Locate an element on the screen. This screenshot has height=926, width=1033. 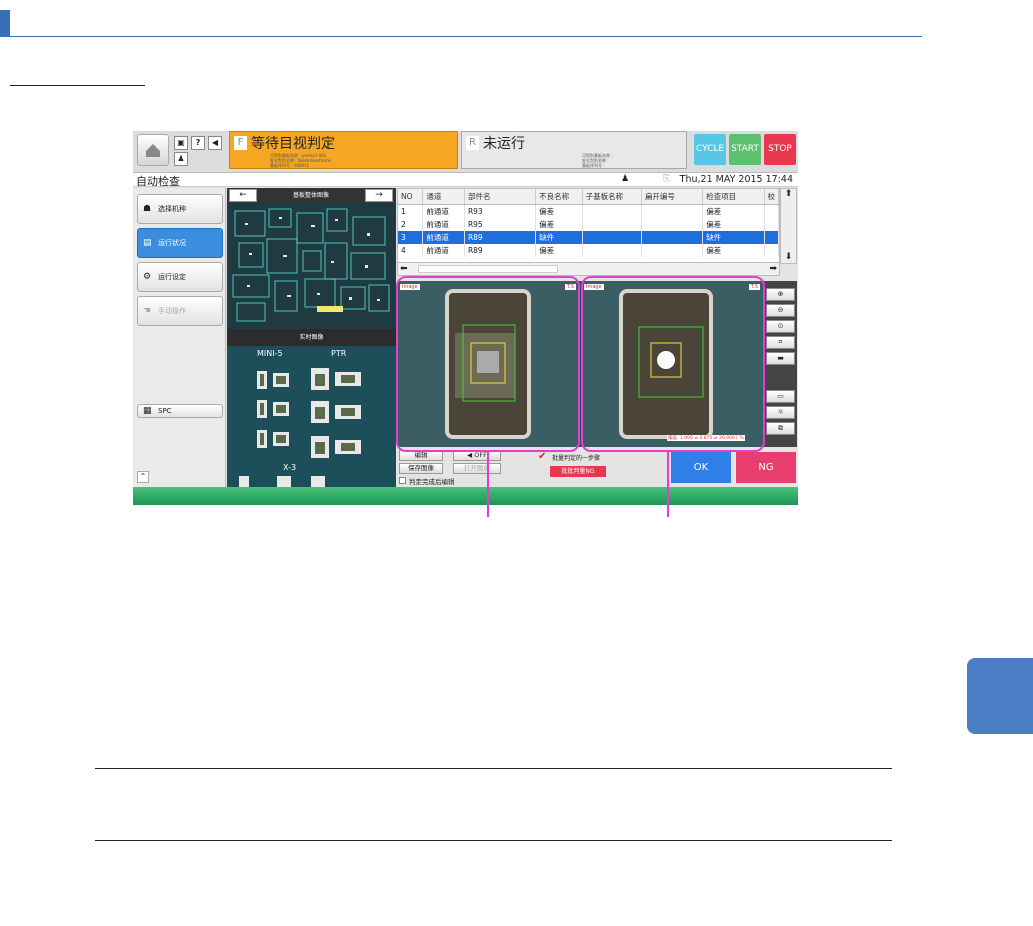
batch-ng-button: 批批判量NG is located at coordinates (578, 471).